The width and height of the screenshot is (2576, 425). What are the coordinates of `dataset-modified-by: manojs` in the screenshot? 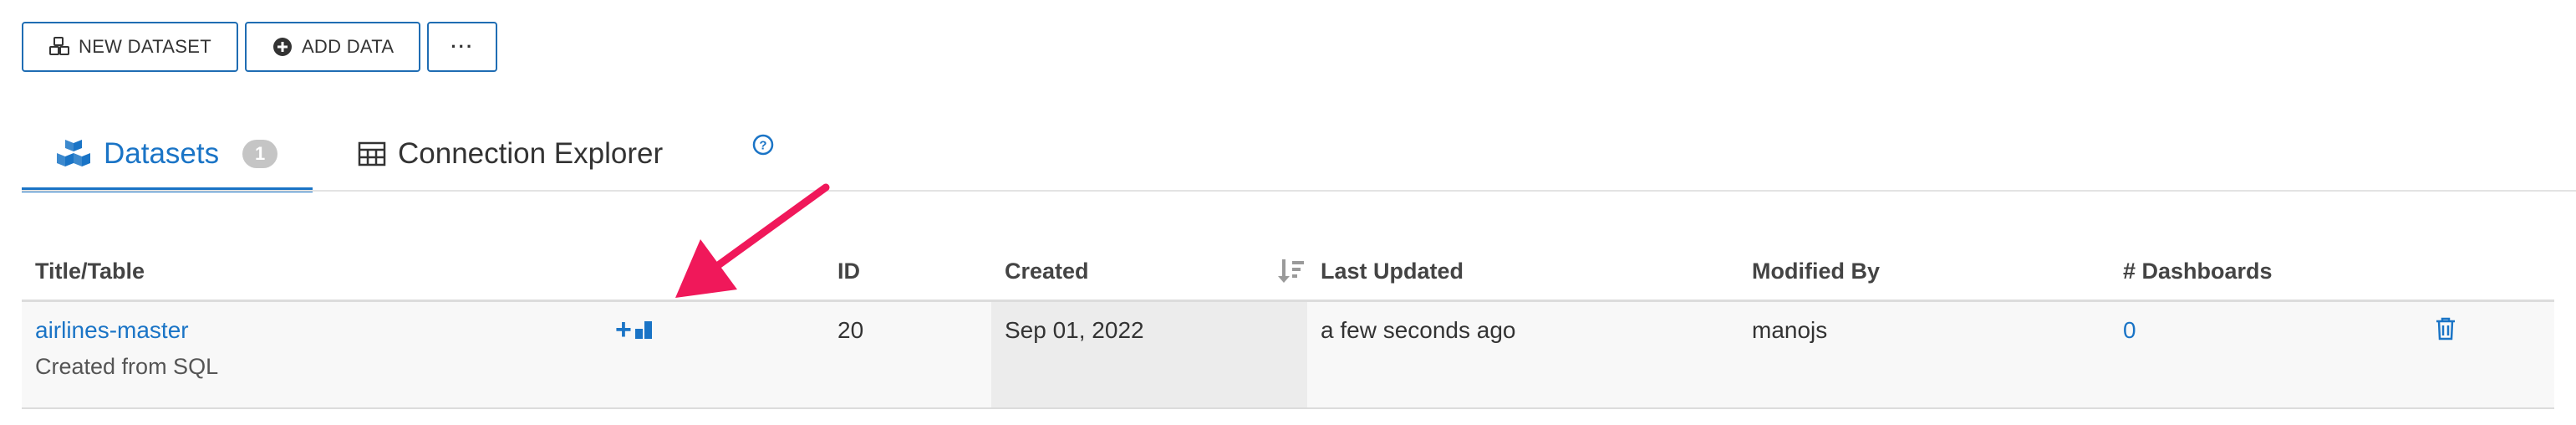 It's located at (1790, 330).